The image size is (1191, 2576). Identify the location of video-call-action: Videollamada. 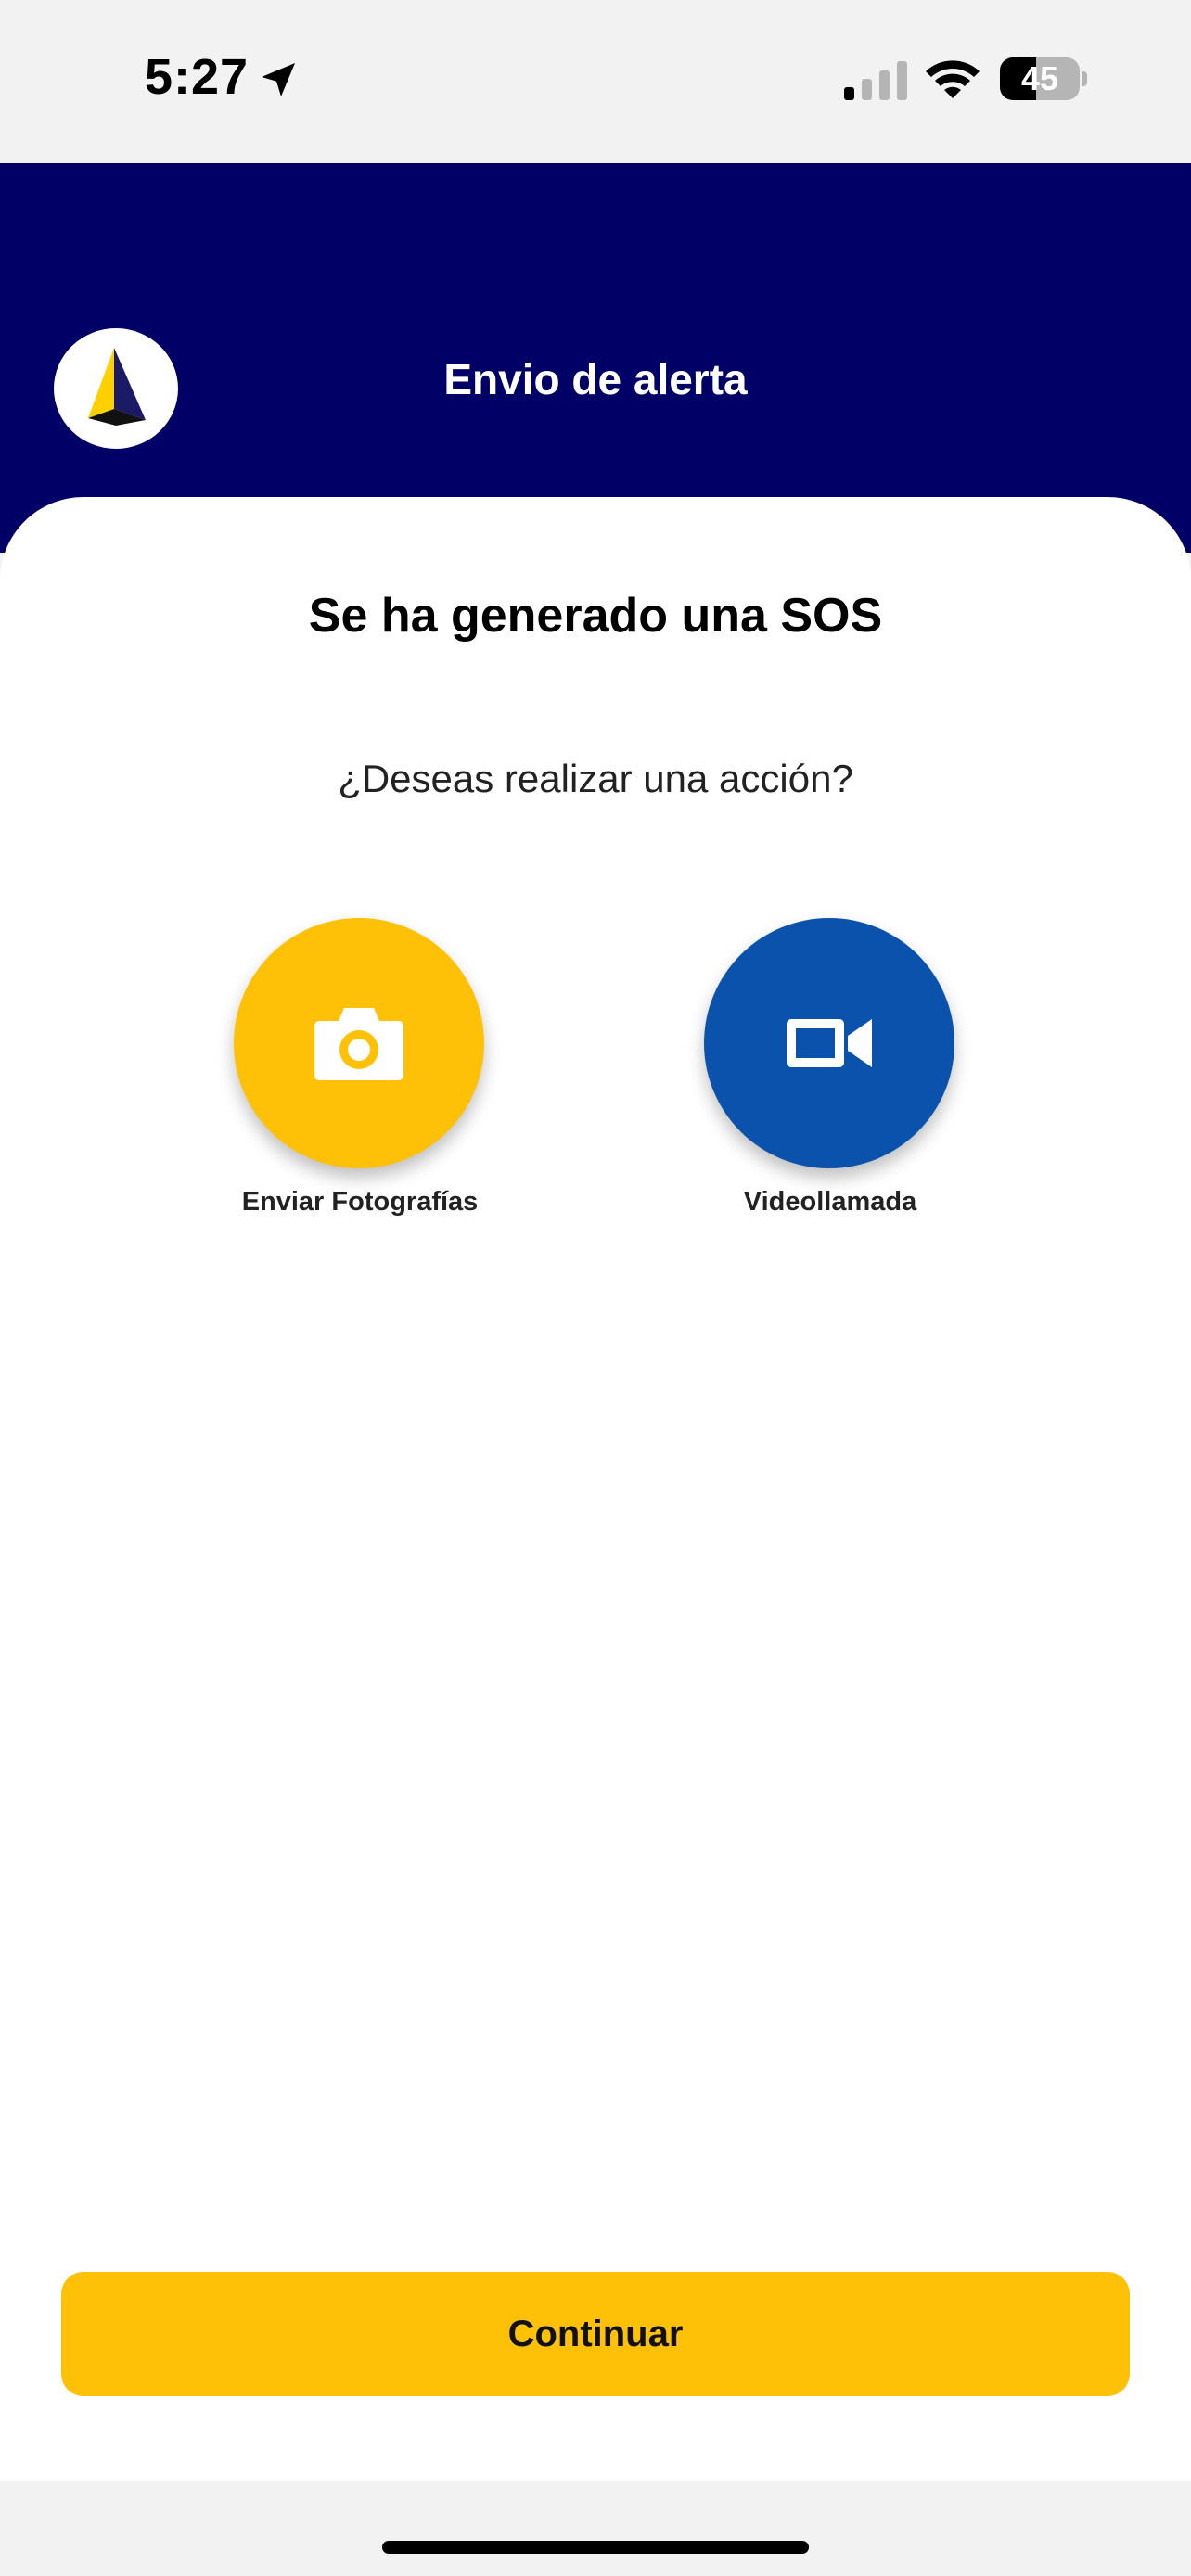
(830, 1067).